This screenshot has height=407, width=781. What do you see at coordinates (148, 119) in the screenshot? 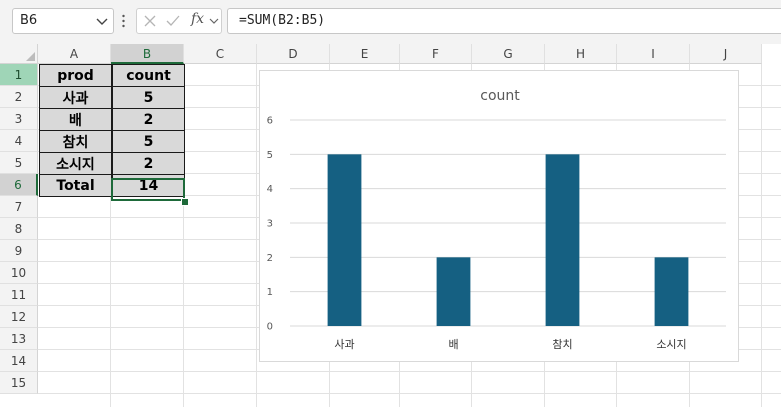
I see `cell-B3: 2` at bounding box center [148, 119].